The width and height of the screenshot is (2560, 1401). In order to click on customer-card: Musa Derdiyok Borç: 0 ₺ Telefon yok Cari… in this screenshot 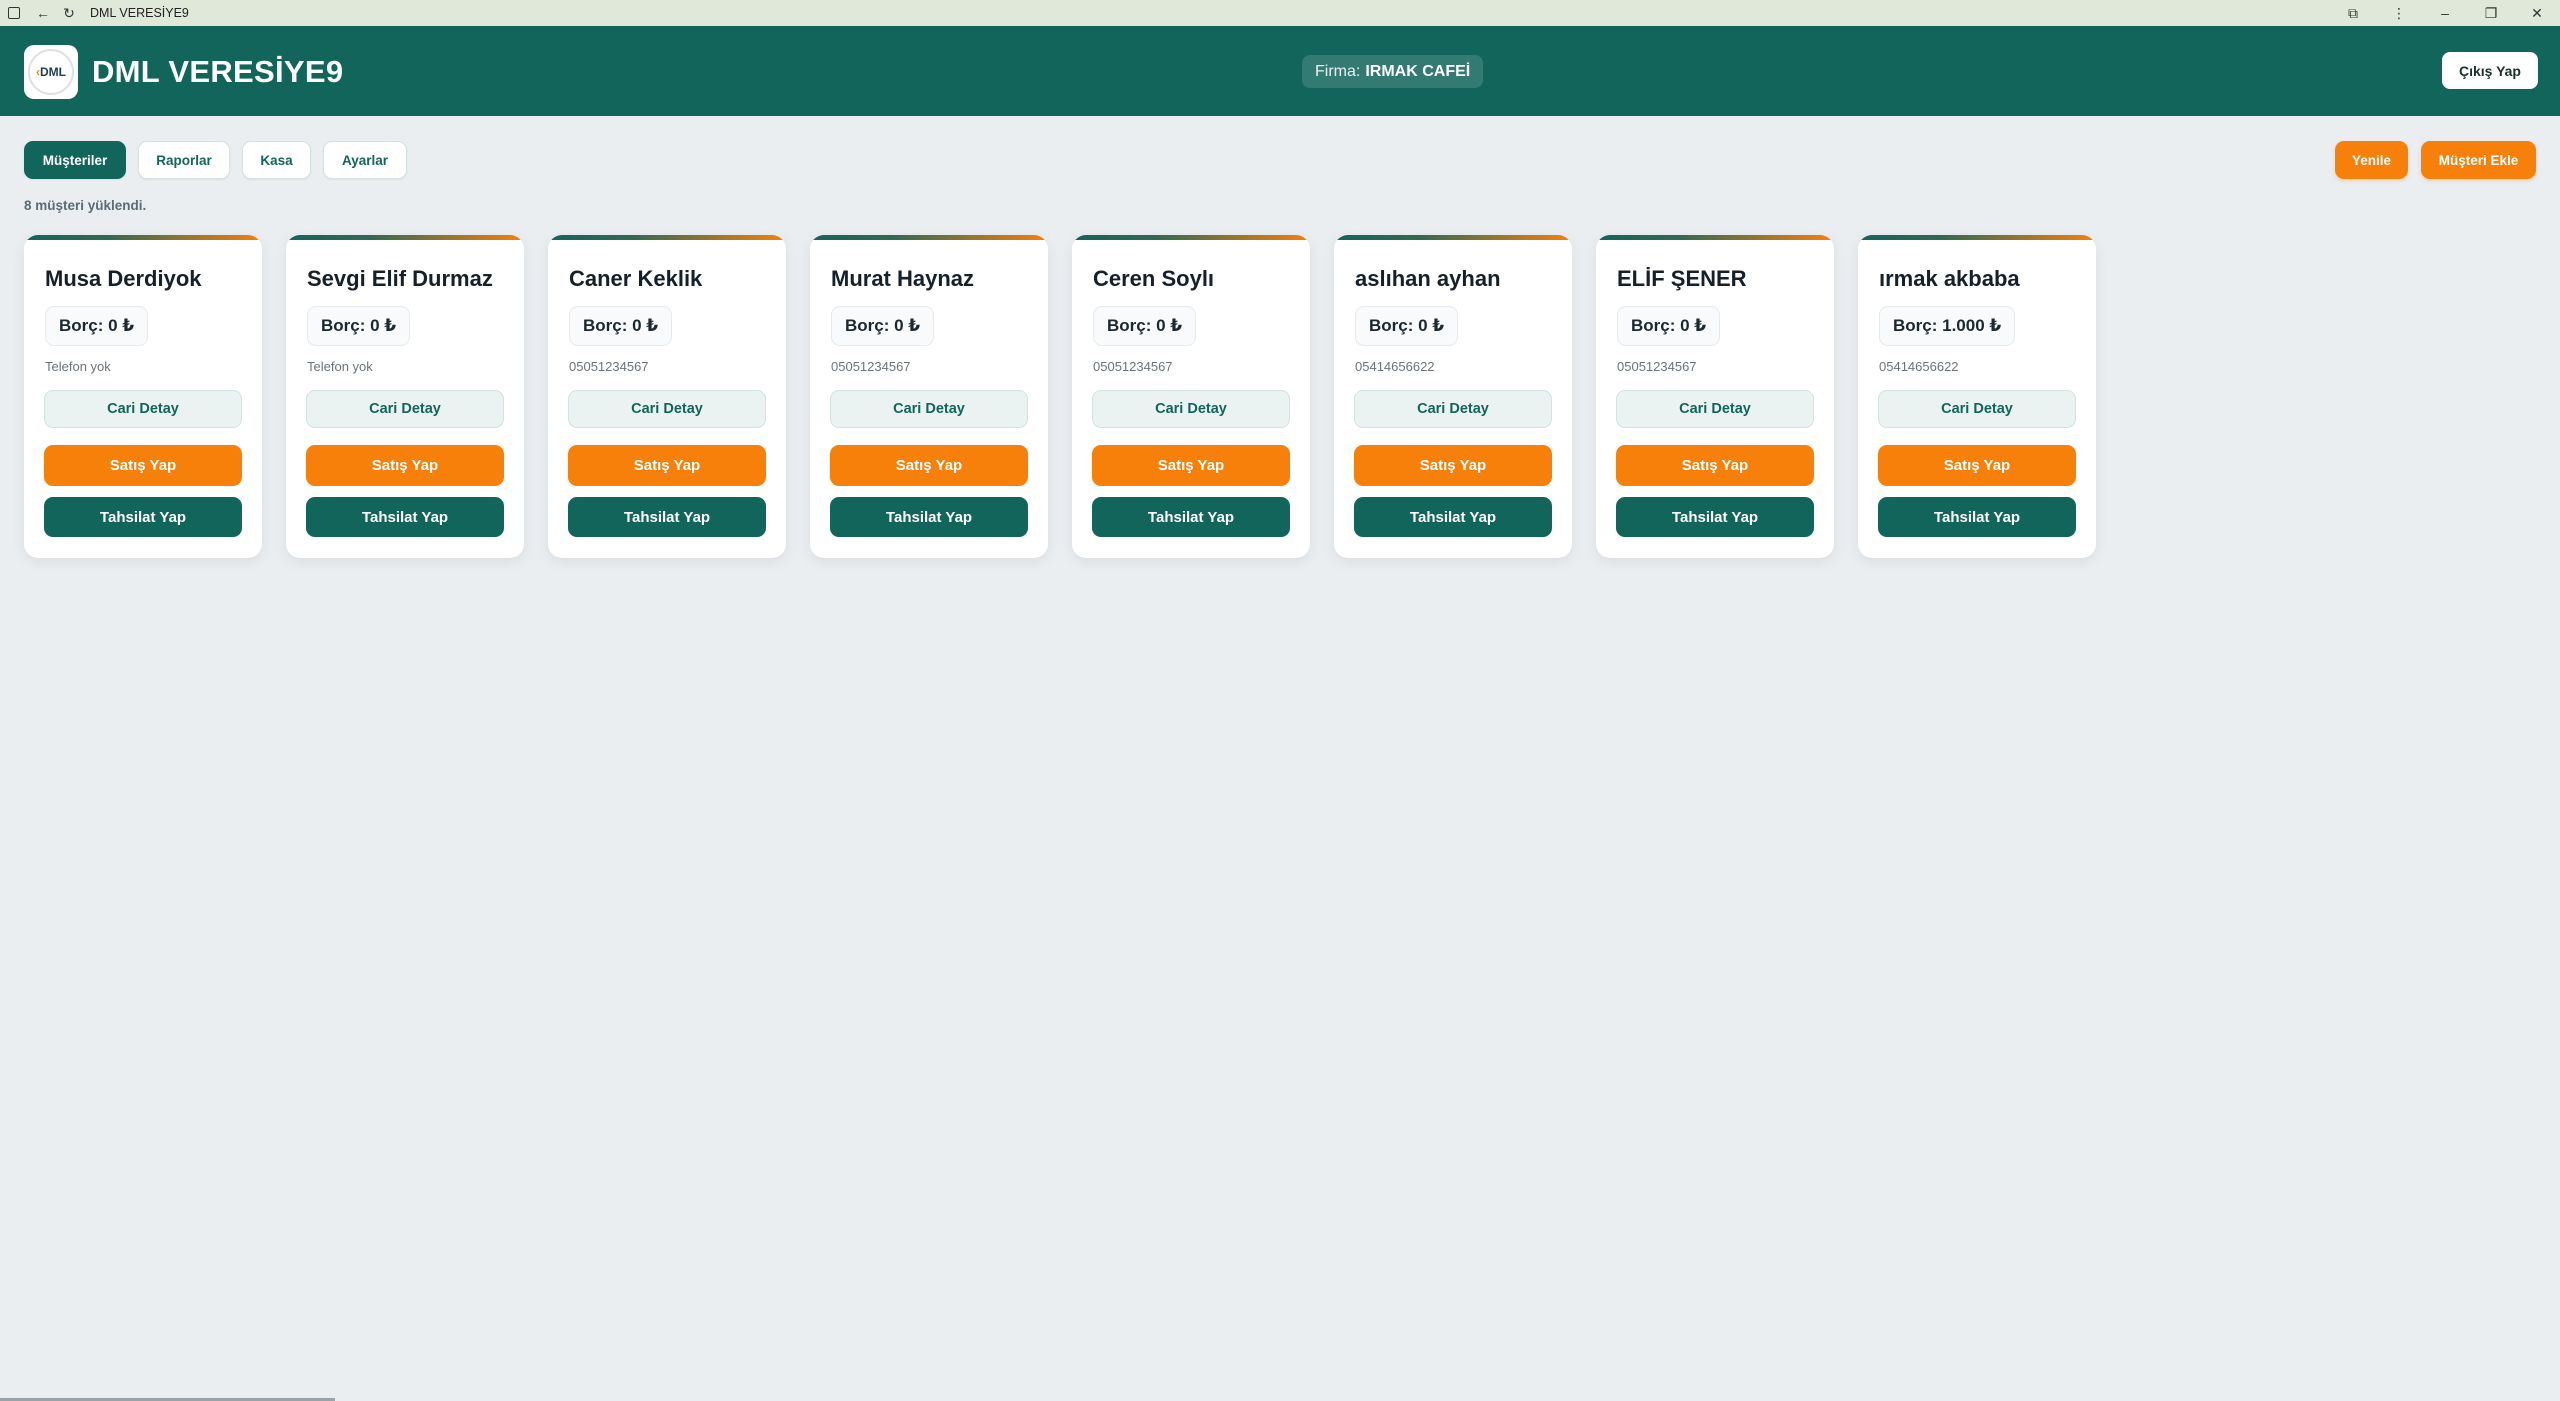, I will do `click(143, 396)`.